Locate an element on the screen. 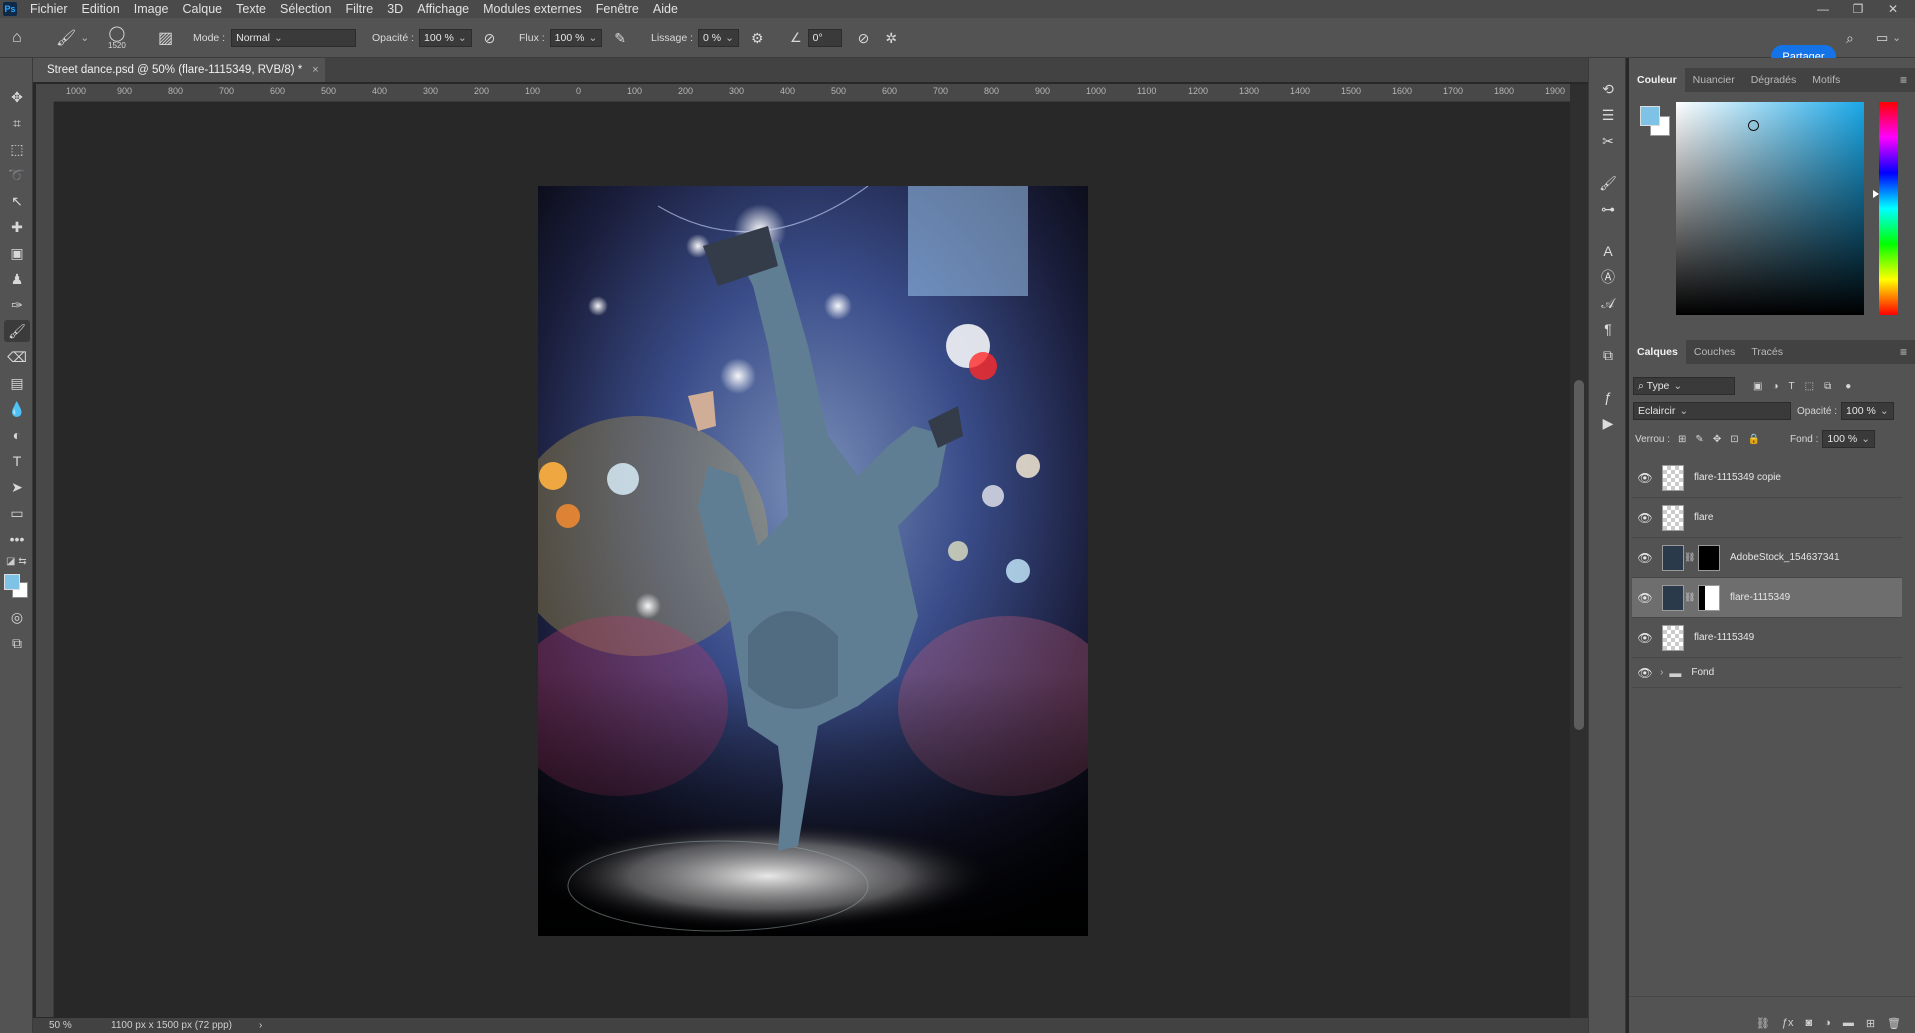  panel-foreground-swatch is located at coordinates (1650, 116).